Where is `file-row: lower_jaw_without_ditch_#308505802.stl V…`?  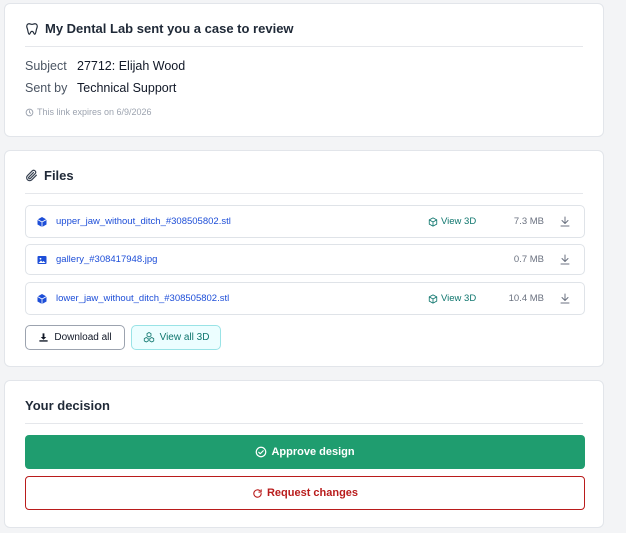 file-row: lower_jaw_without_ditch_#308505802.stl V… is located at coordinates (305, 298).